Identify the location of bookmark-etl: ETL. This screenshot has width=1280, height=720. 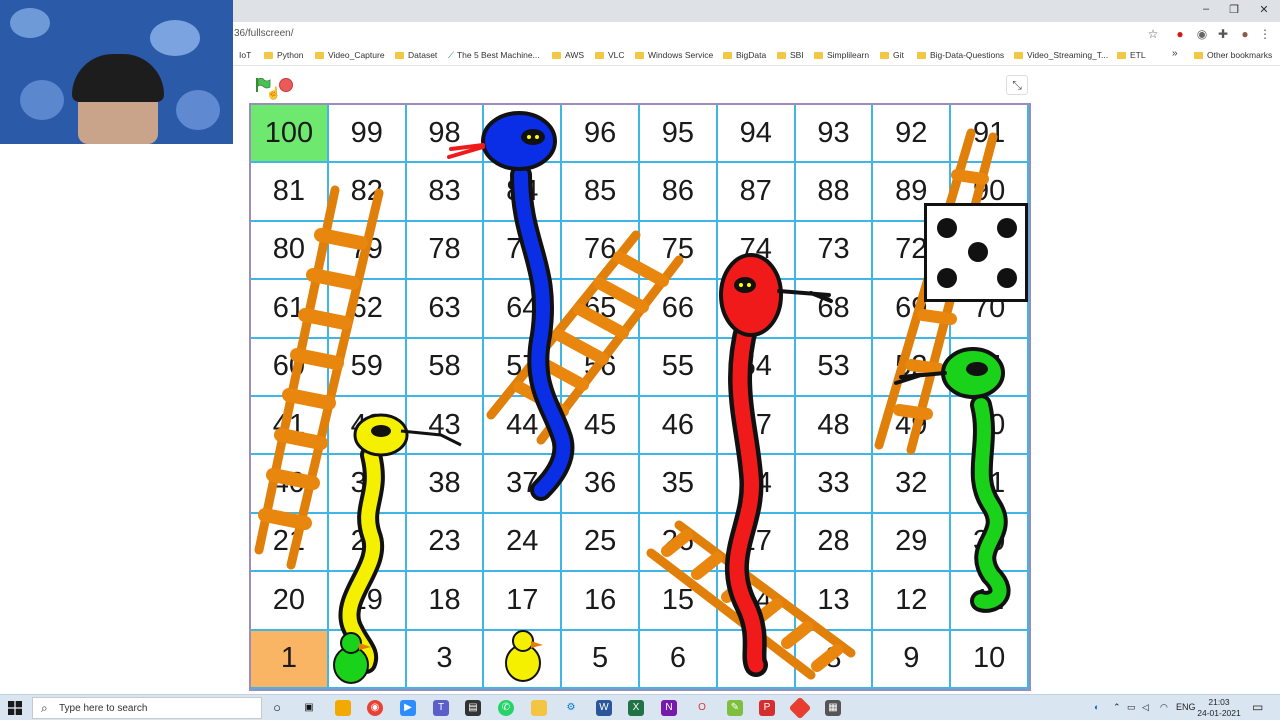
(1131, 55).